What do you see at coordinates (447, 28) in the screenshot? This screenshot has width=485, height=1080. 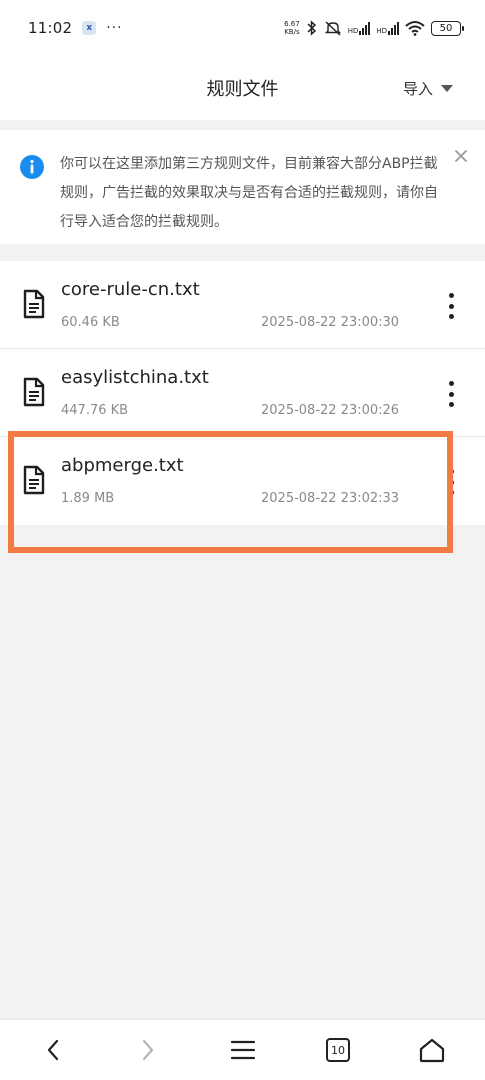 I see `battery-indicator: 50` at bounding box center [447, 28].